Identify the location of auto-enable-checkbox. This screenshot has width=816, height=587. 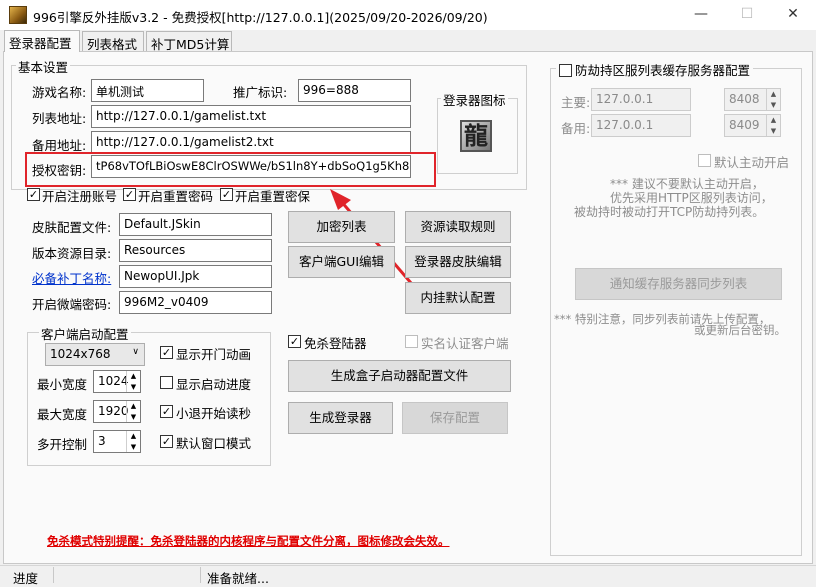
(704, 160).